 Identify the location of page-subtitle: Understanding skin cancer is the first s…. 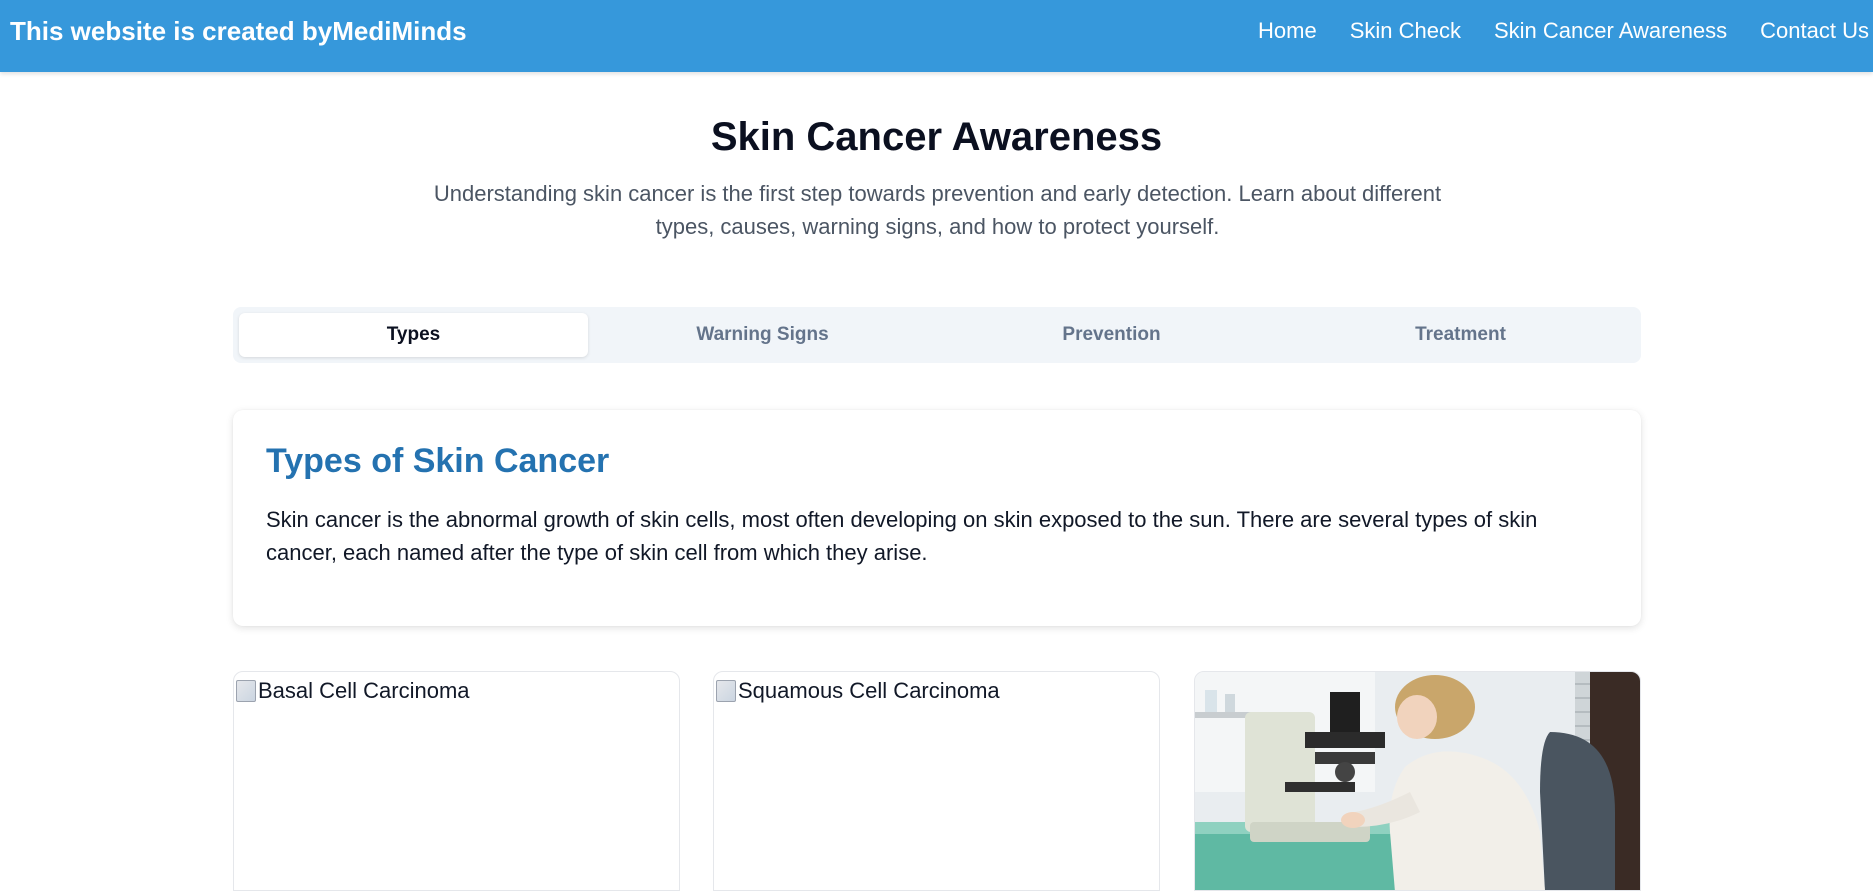
(937, 210).